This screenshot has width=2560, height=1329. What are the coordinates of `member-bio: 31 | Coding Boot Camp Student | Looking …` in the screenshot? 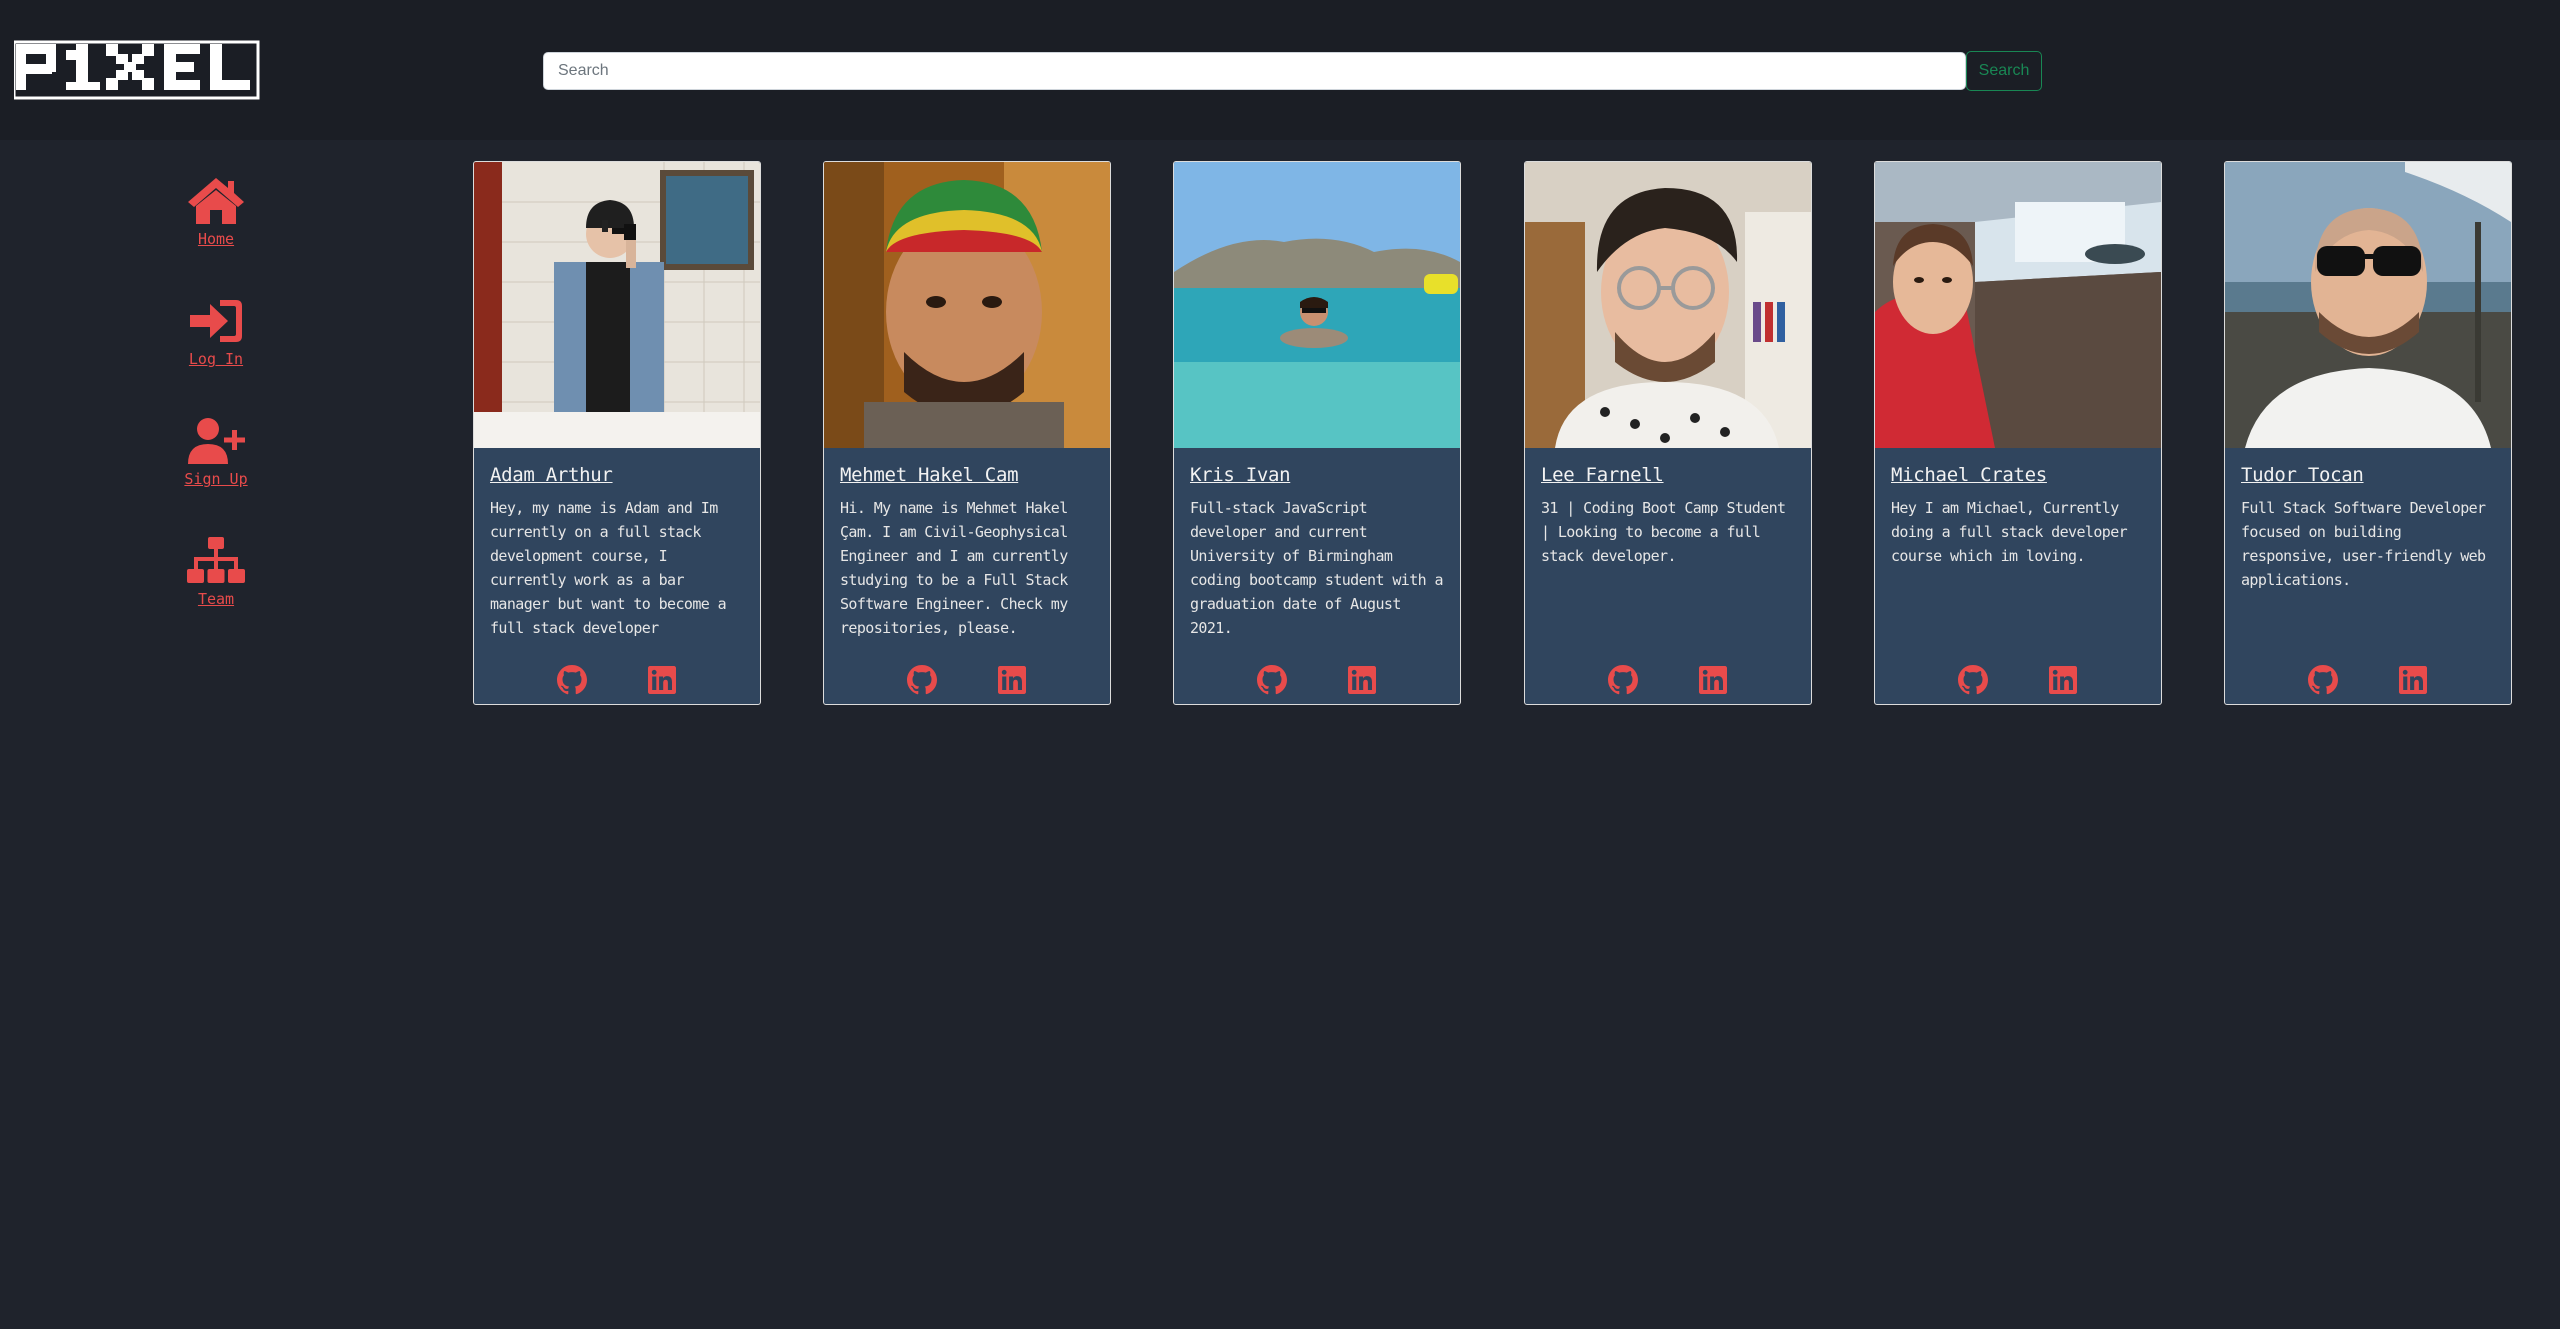 It's located at (1663, 532).